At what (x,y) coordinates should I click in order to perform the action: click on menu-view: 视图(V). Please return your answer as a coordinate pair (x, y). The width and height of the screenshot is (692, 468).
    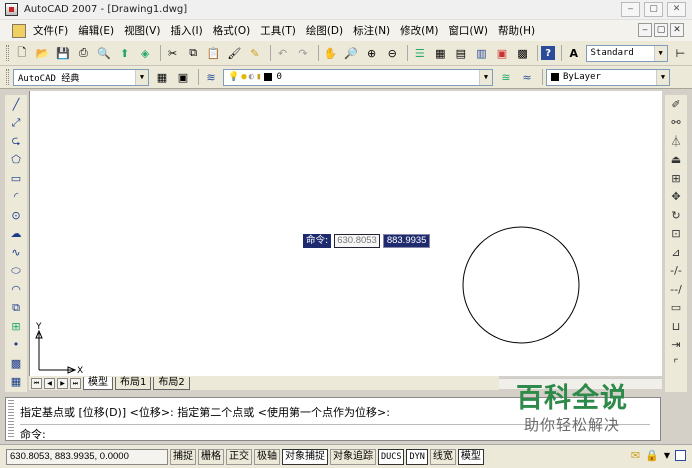
    Looking at the image, I should click on (142, 30).